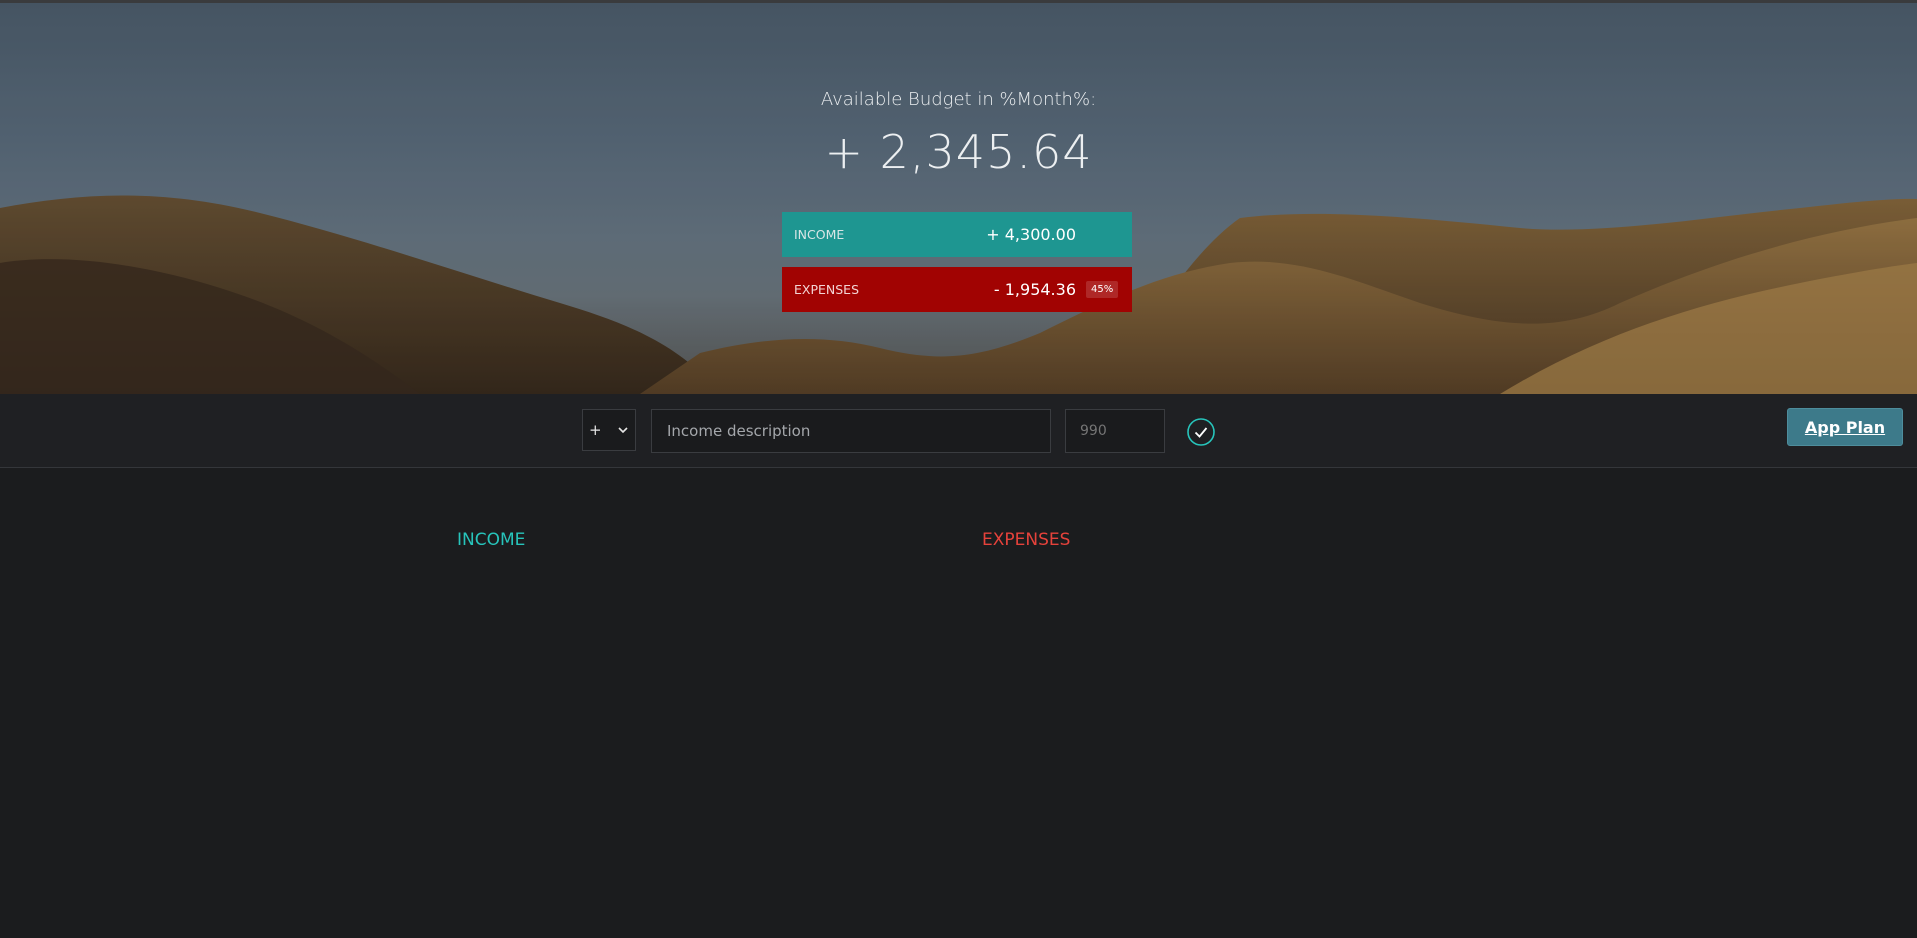 The image size is (1917, 938). I want to click on expenses-percentage-badge: 45%, so click(1102, 289).